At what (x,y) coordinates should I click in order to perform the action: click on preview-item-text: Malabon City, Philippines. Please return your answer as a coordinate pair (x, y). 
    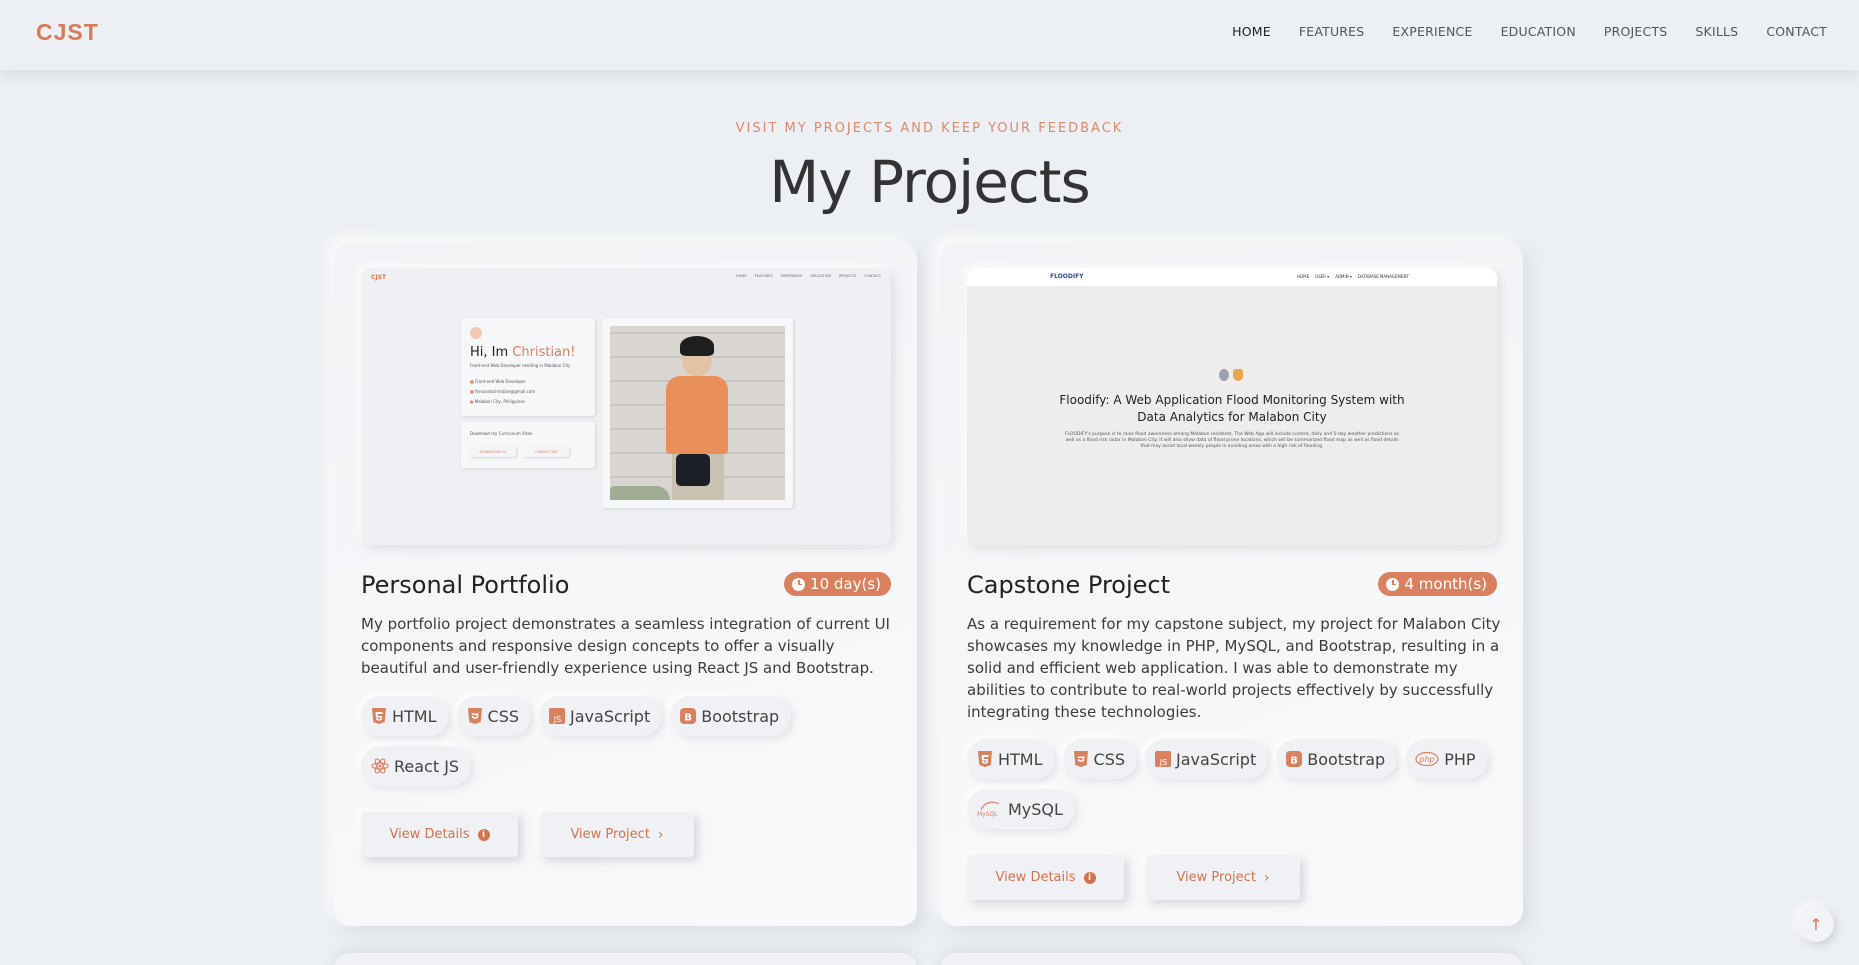
    Looking at the image, I should click on (499, 401).